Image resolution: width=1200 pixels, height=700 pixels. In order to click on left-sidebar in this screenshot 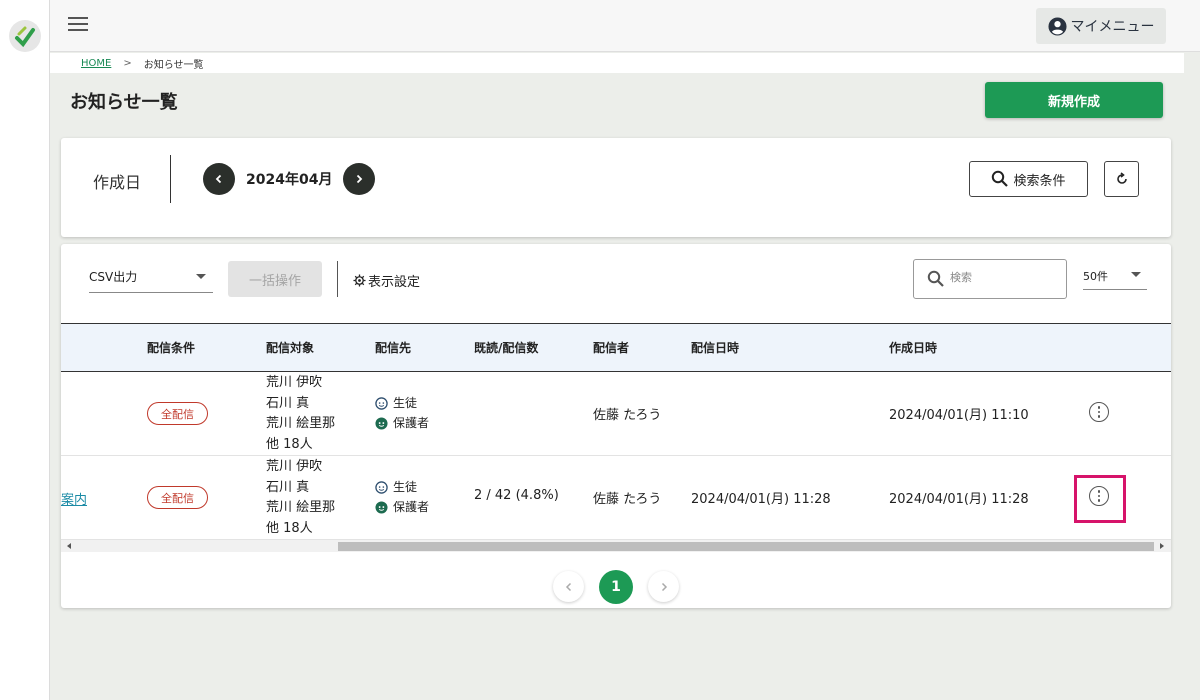, I will do `click(25, 350)`.